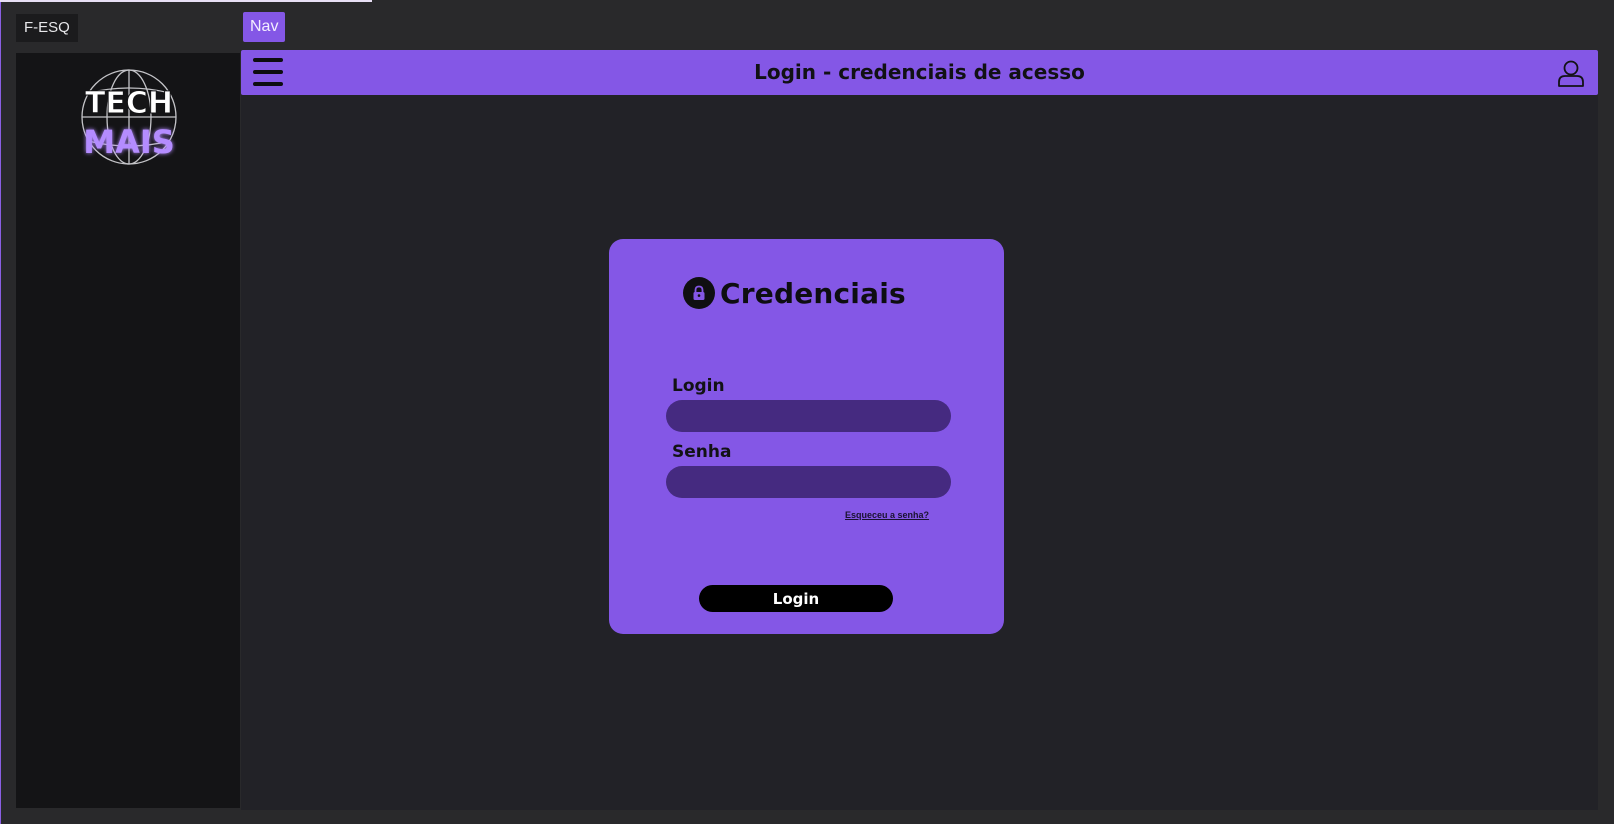 The image size is (1614, 824). Describe the element at coordinates (796, 598) in the screenshot. I see `login-button: Login` at that location.